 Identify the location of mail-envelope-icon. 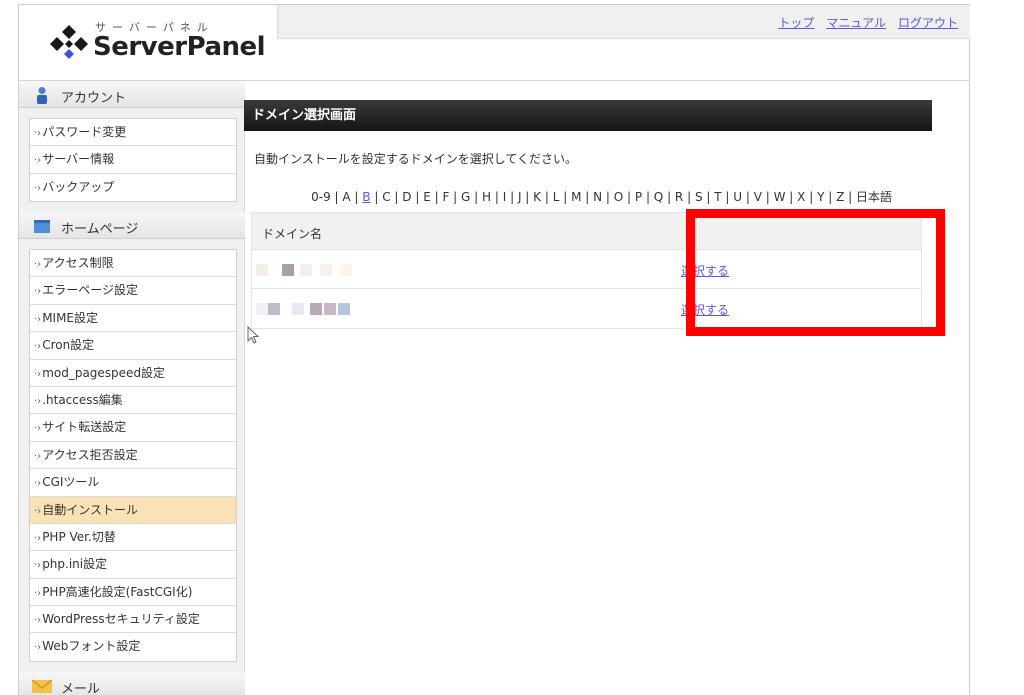
(42, 686).